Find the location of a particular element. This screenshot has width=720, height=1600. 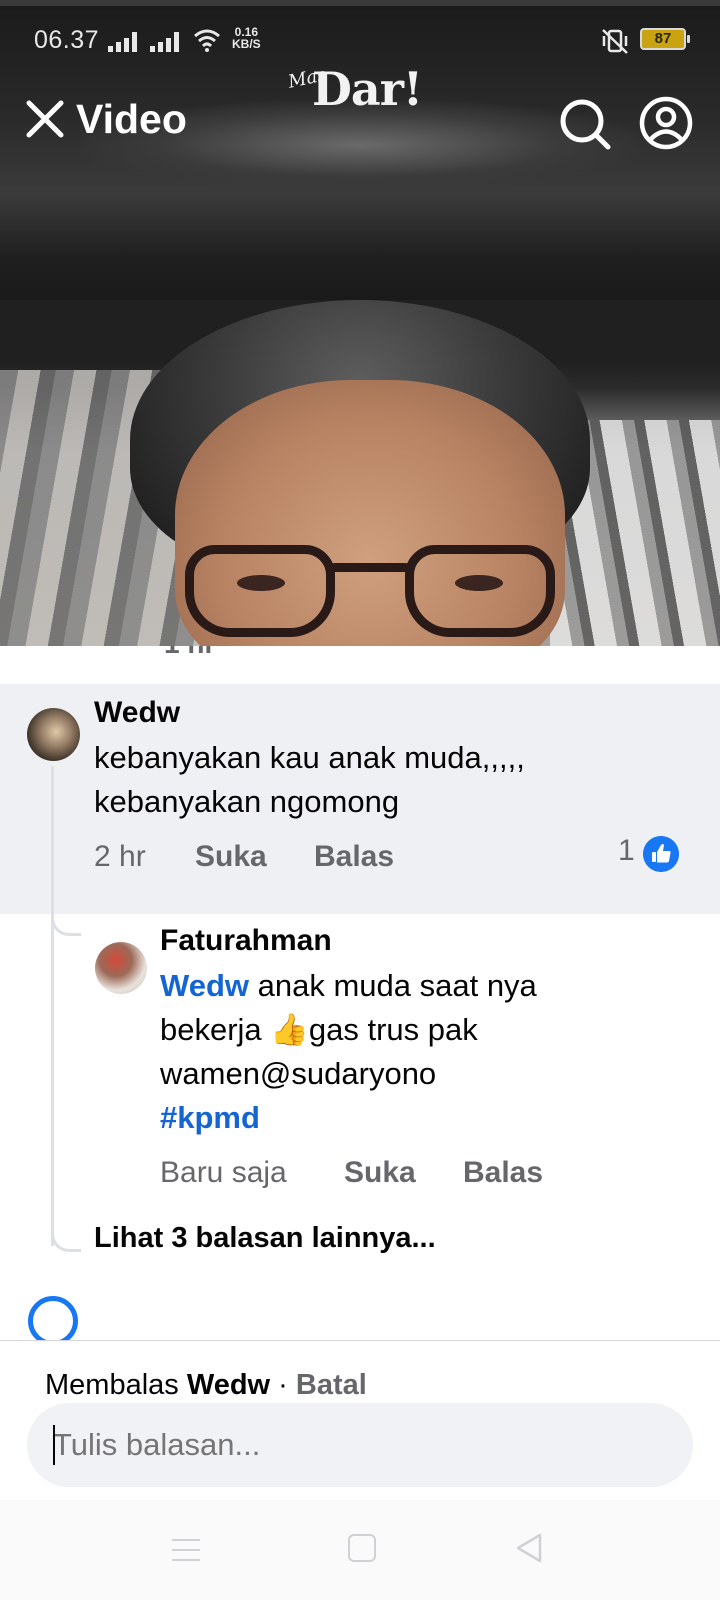

comment-time: Baru saja is located at coordinates (223, 1172).